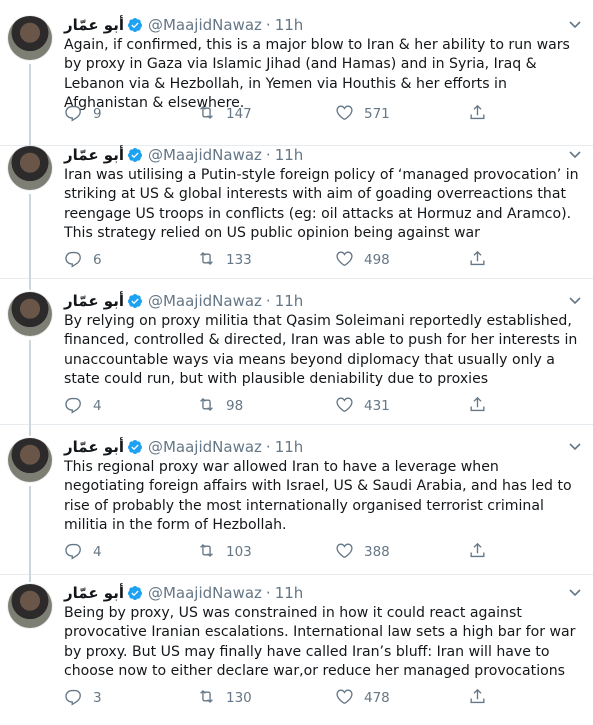 Image resolution: width=593 pixels, height=725 pixels. What do you see at coordinates (235, 406) in the screenshot?
I see `retweet-count: 98` at bounding box center [235, 406].